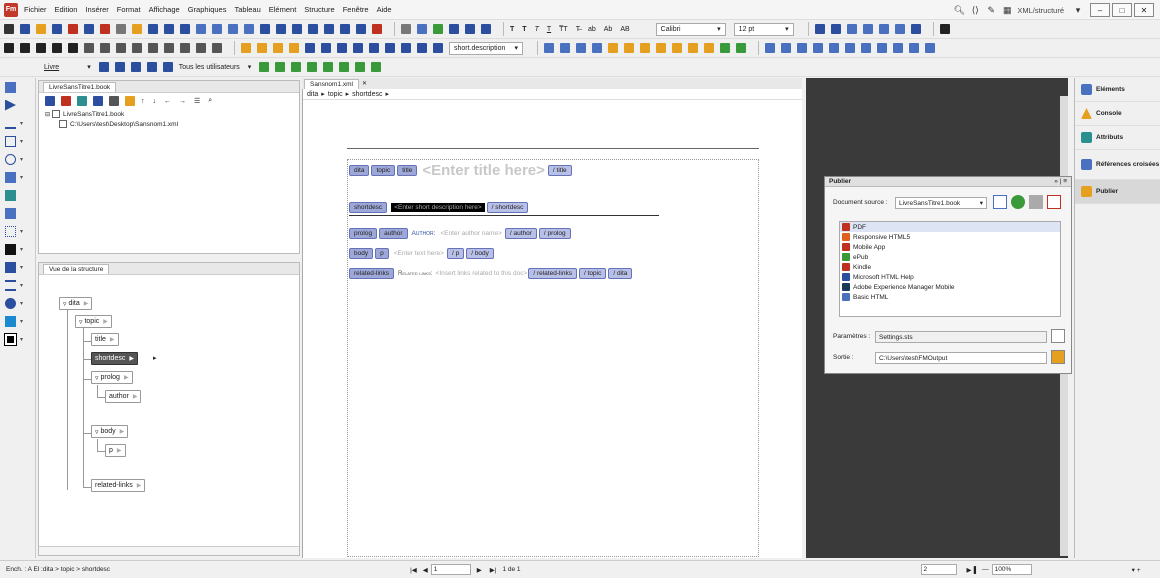 Image resolution: width=1160 pixels, height=578 pixels. Describe the element at coordinates (103, 67) in the screenshot. I see `arrow-left-icon` at that location.